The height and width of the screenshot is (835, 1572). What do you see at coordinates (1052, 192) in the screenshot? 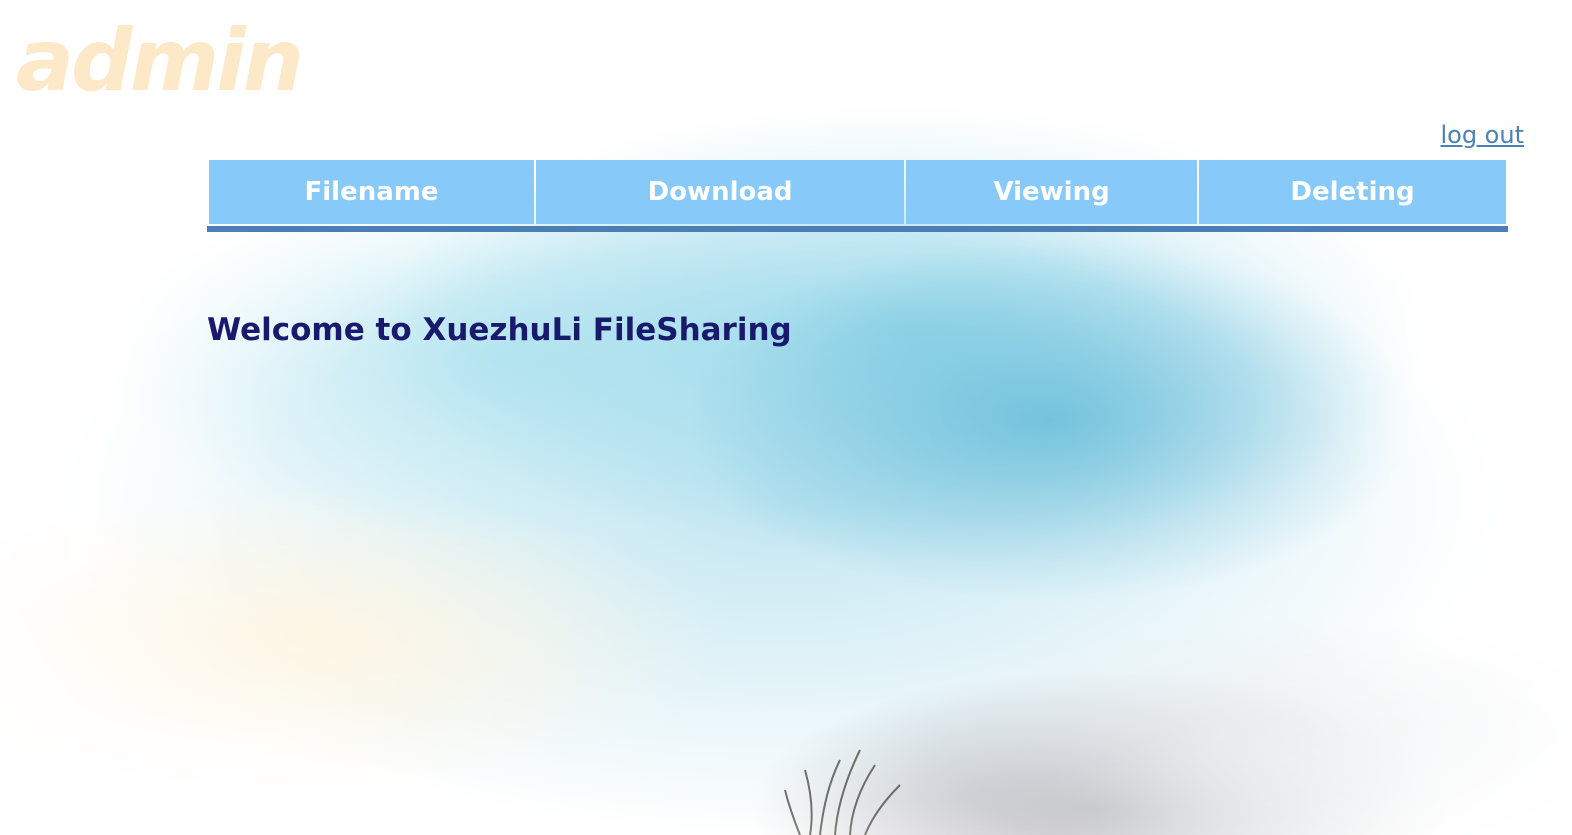
I see `column-header-viewing: Viewing` at bounding box center [1052, 192].